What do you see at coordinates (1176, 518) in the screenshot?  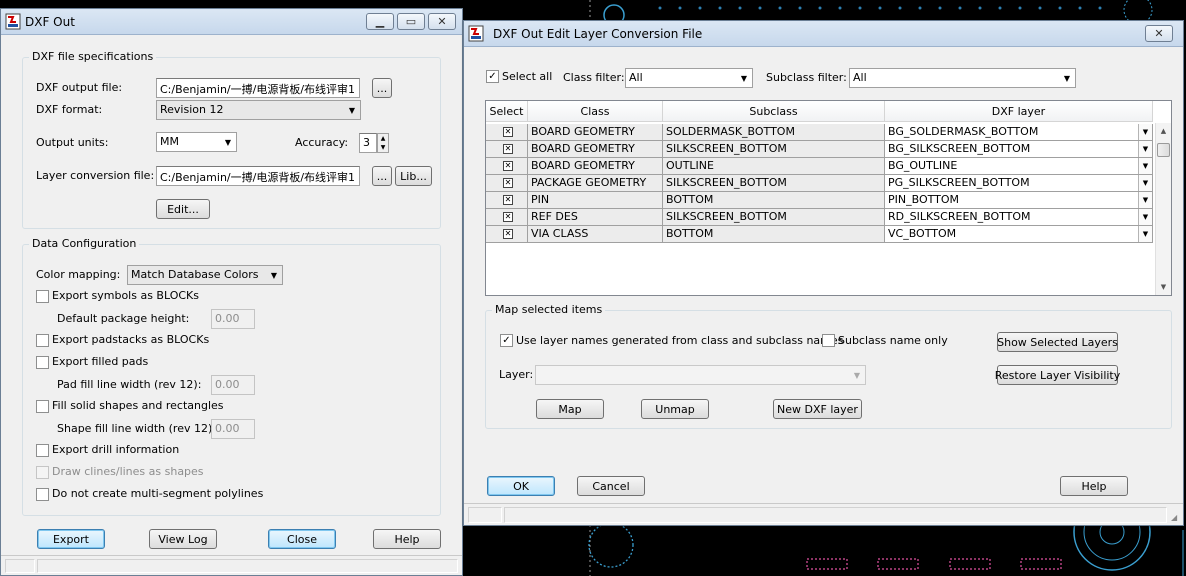 I see `resize-grip-icon: ◢` at bounding box center [1176, 518].